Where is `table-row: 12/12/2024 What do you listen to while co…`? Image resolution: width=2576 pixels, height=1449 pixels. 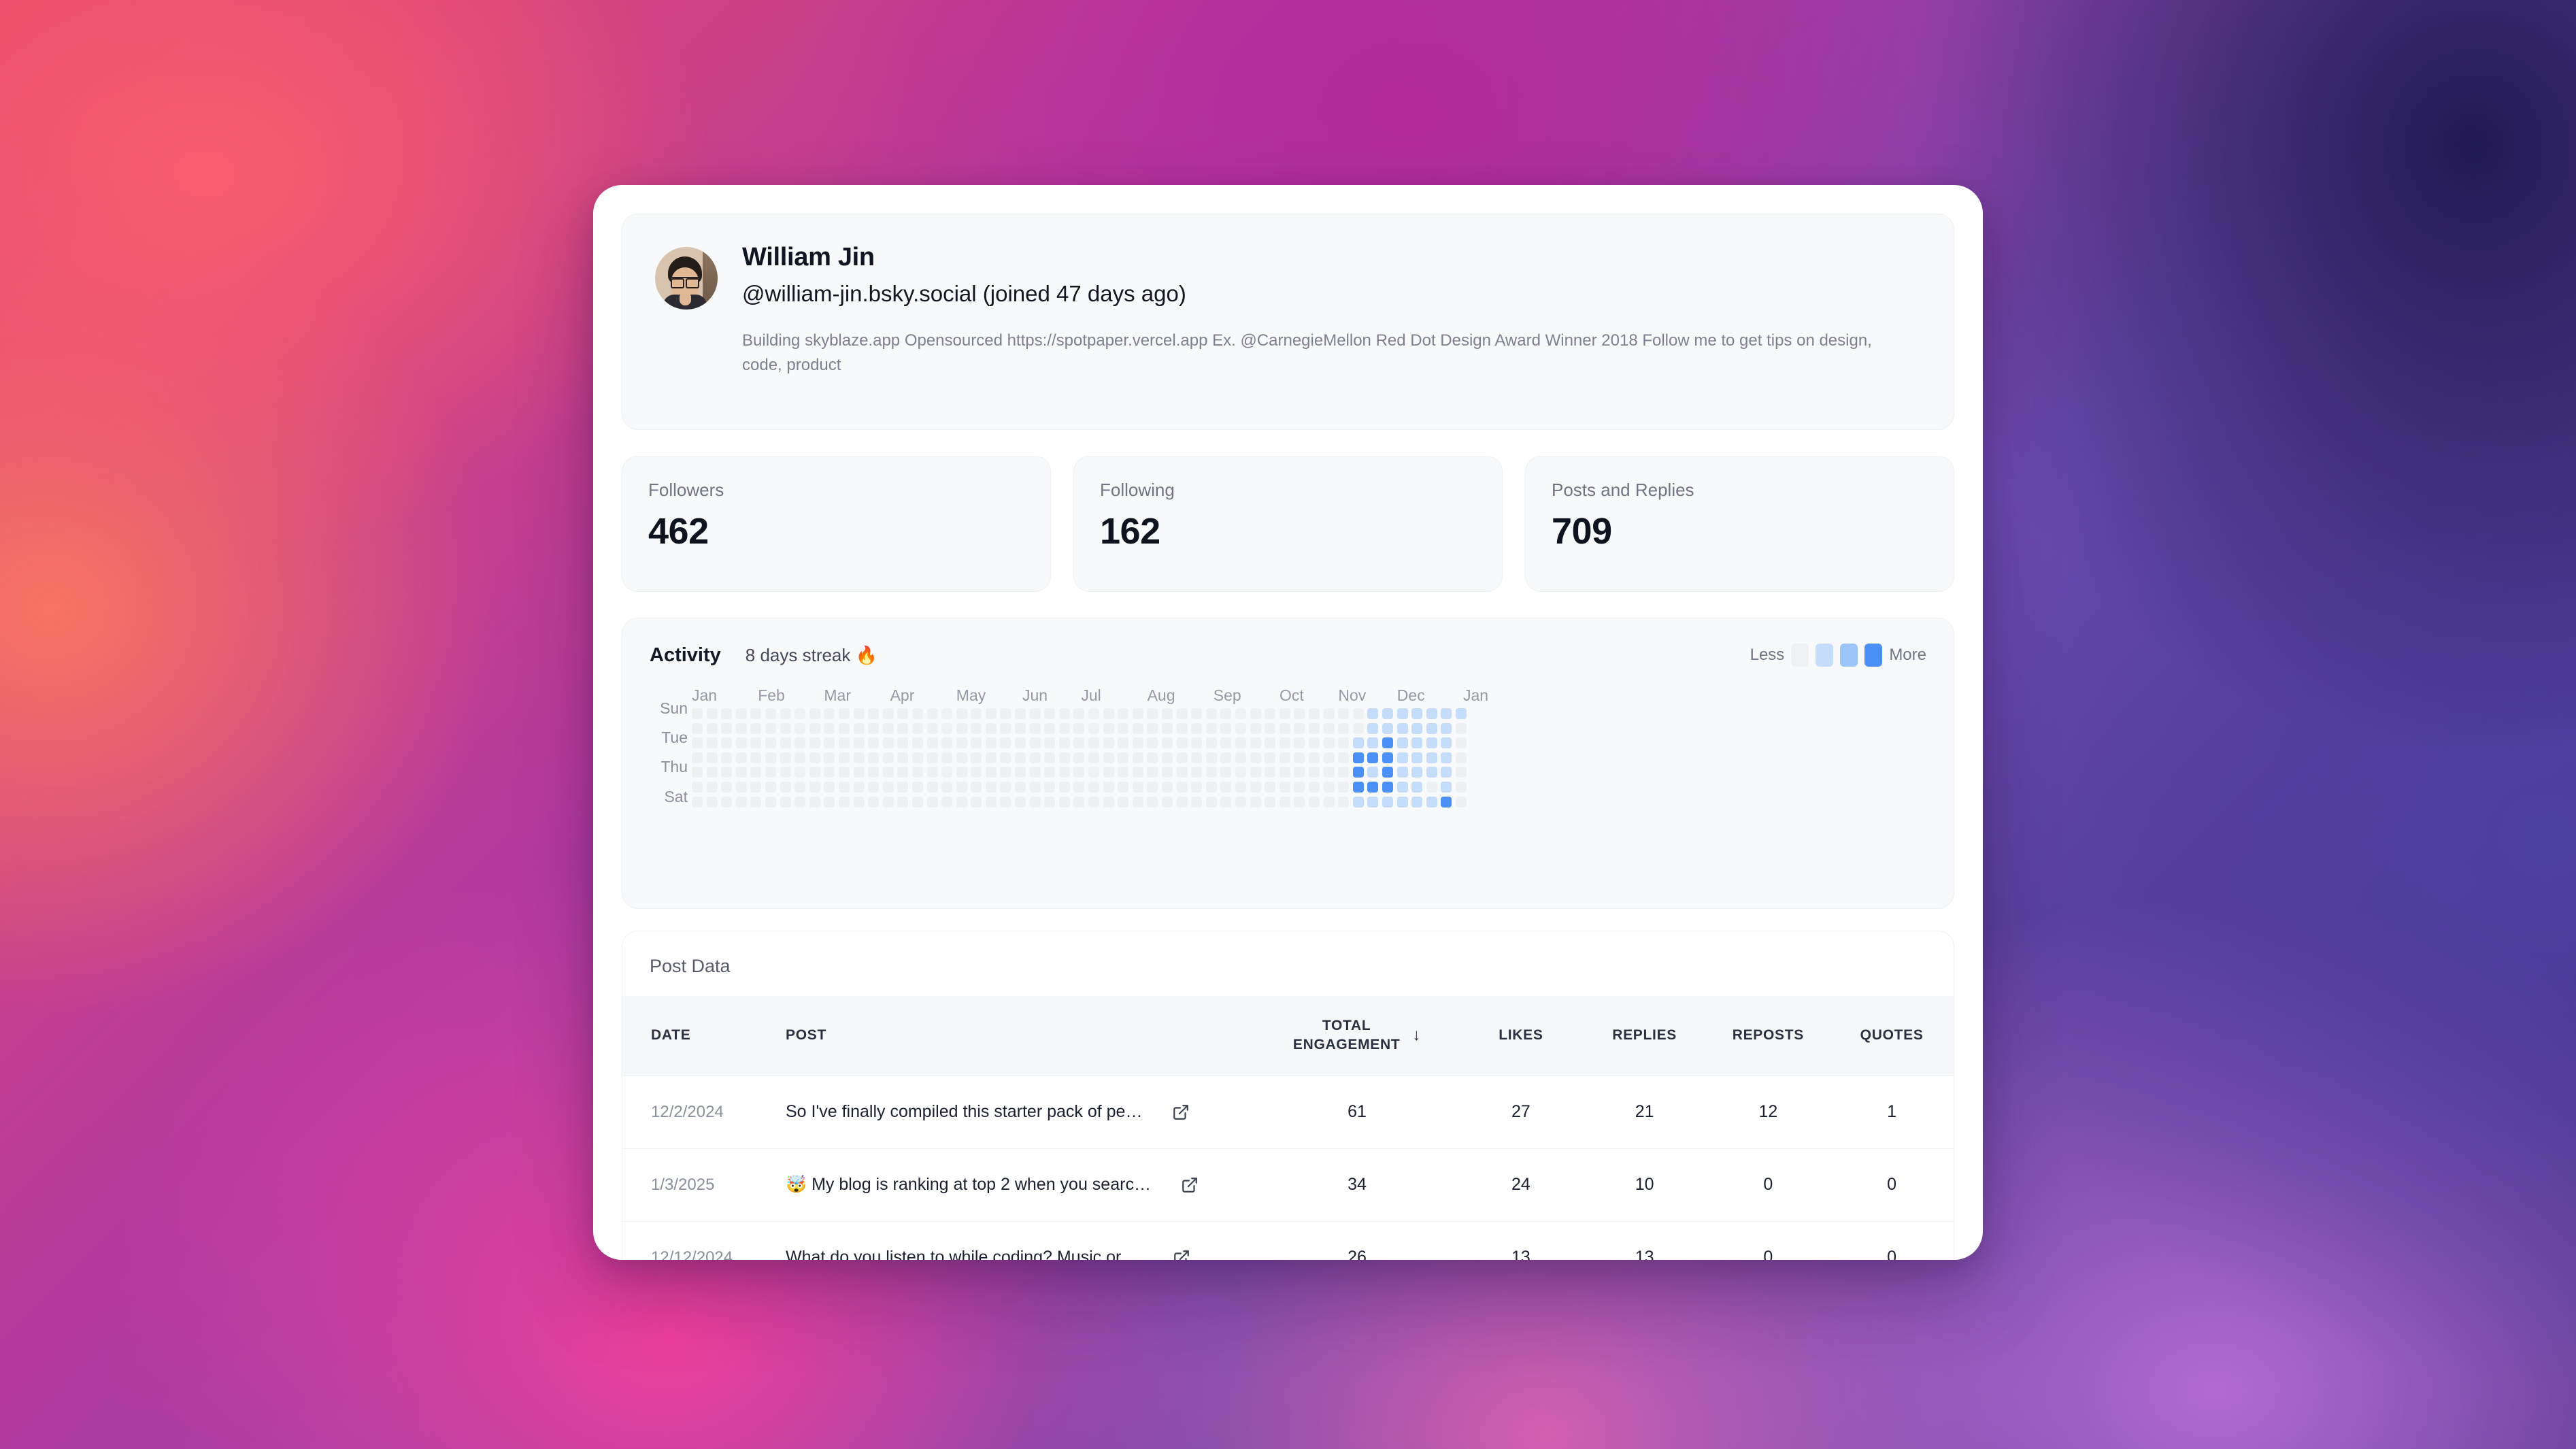 table-row: 12/12/2024 What do you listen to while co… is located at coordinates (1288, 1240).